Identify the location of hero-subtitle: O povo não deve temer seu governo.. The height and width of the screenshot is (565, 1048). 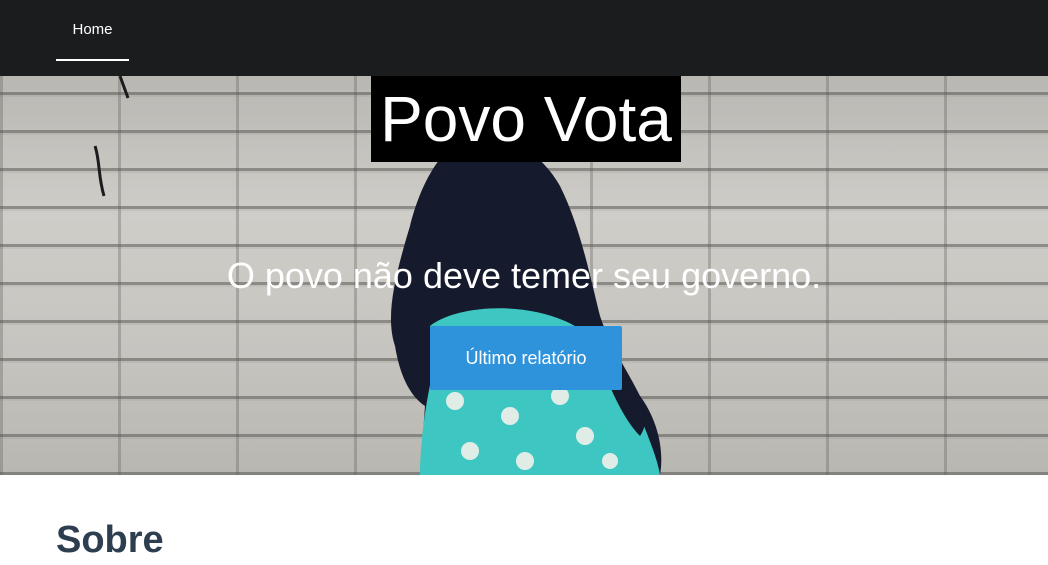
(524, 275).